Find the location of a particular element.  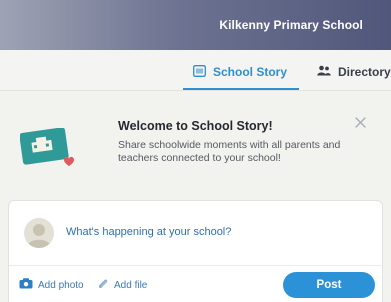

add-file-label: Add file is located at coordinates (131, 285).